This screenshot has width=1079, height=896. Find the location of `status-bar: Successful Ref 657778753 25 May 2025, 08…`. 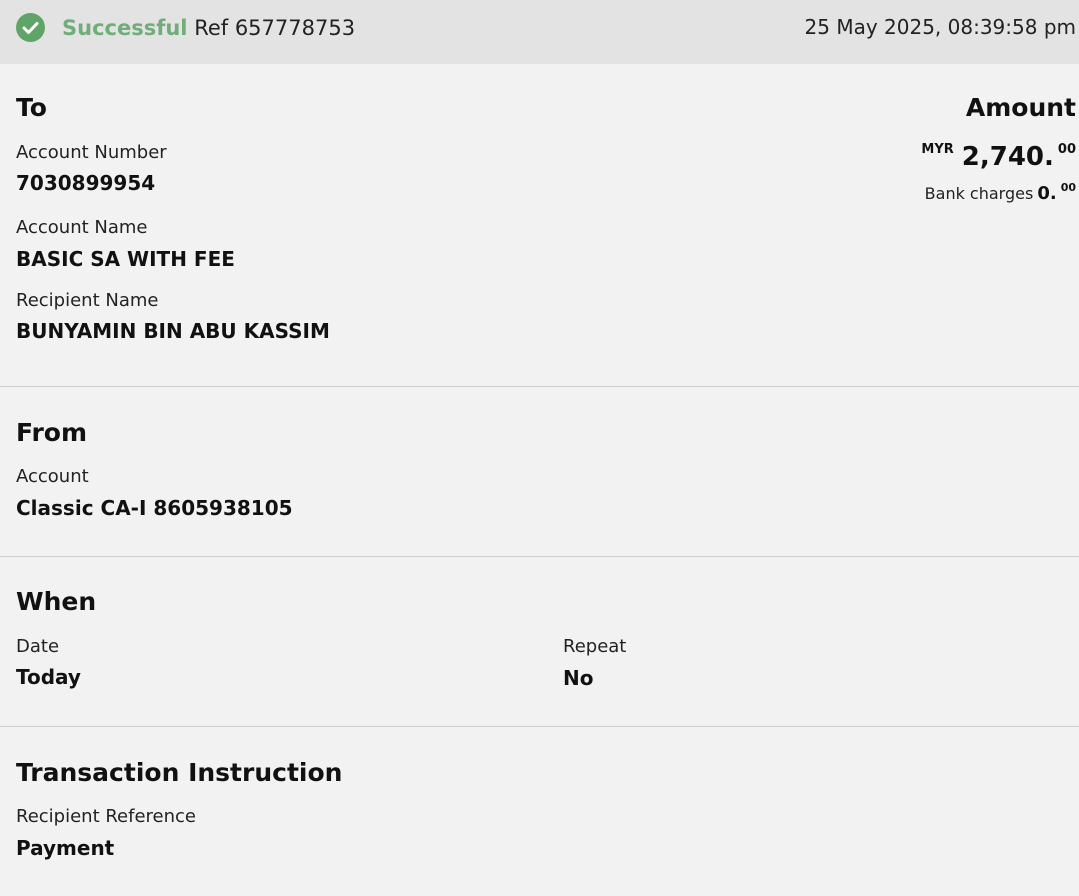

status-bar: Successful Ref 657778753 25 May 2025, 08… is located at coordinates (539, 32).